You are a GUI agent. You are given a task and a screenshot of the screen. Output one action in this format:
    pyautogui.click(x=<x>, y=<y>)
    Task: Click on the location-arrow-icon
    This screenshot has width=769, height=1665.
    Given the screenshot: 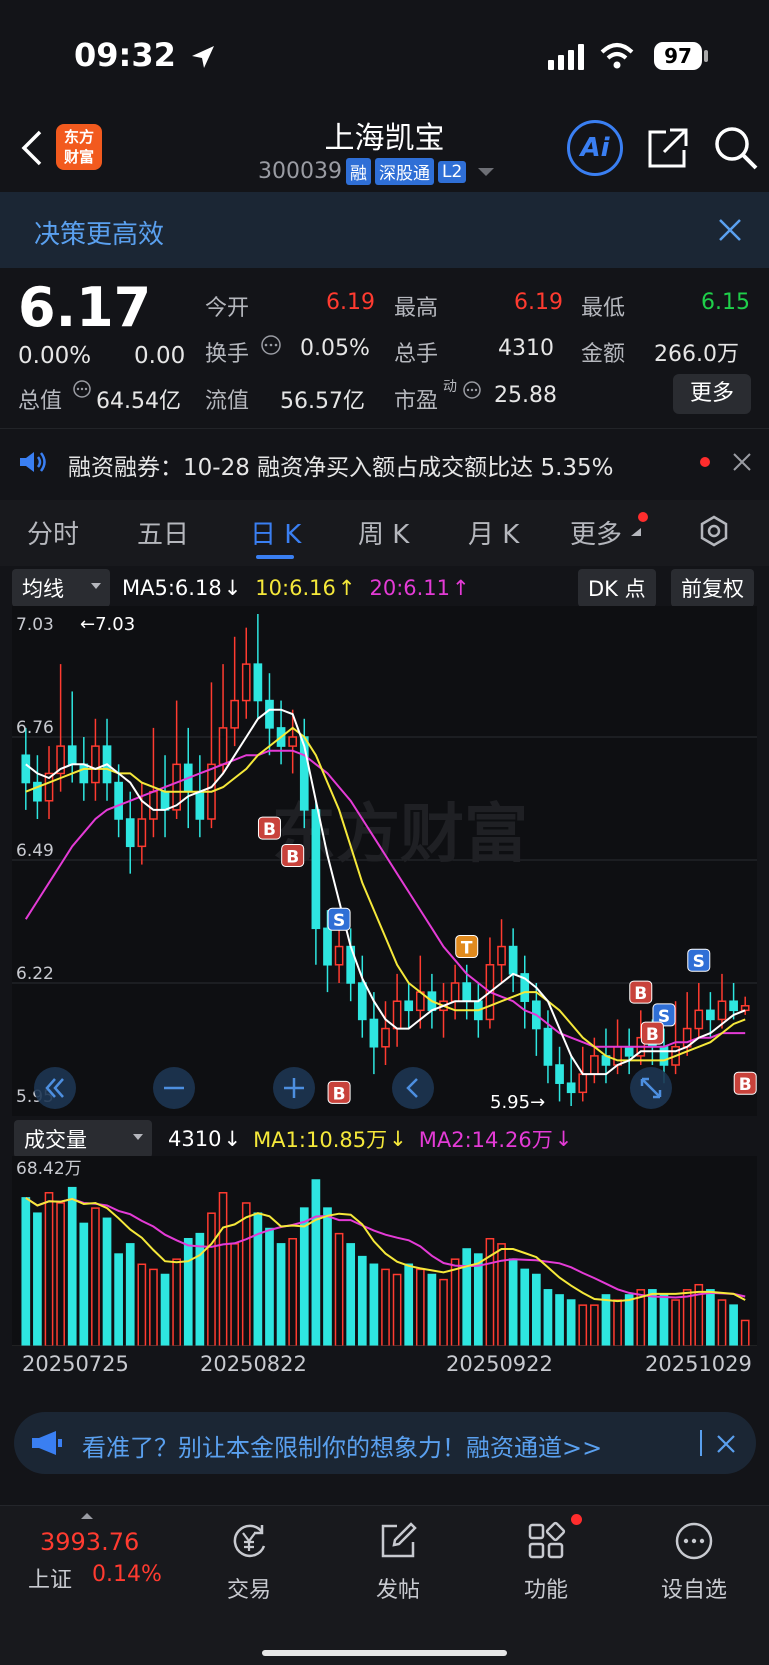 What is the action you would take?
    pyautogui.click(x=203, y=57)
    